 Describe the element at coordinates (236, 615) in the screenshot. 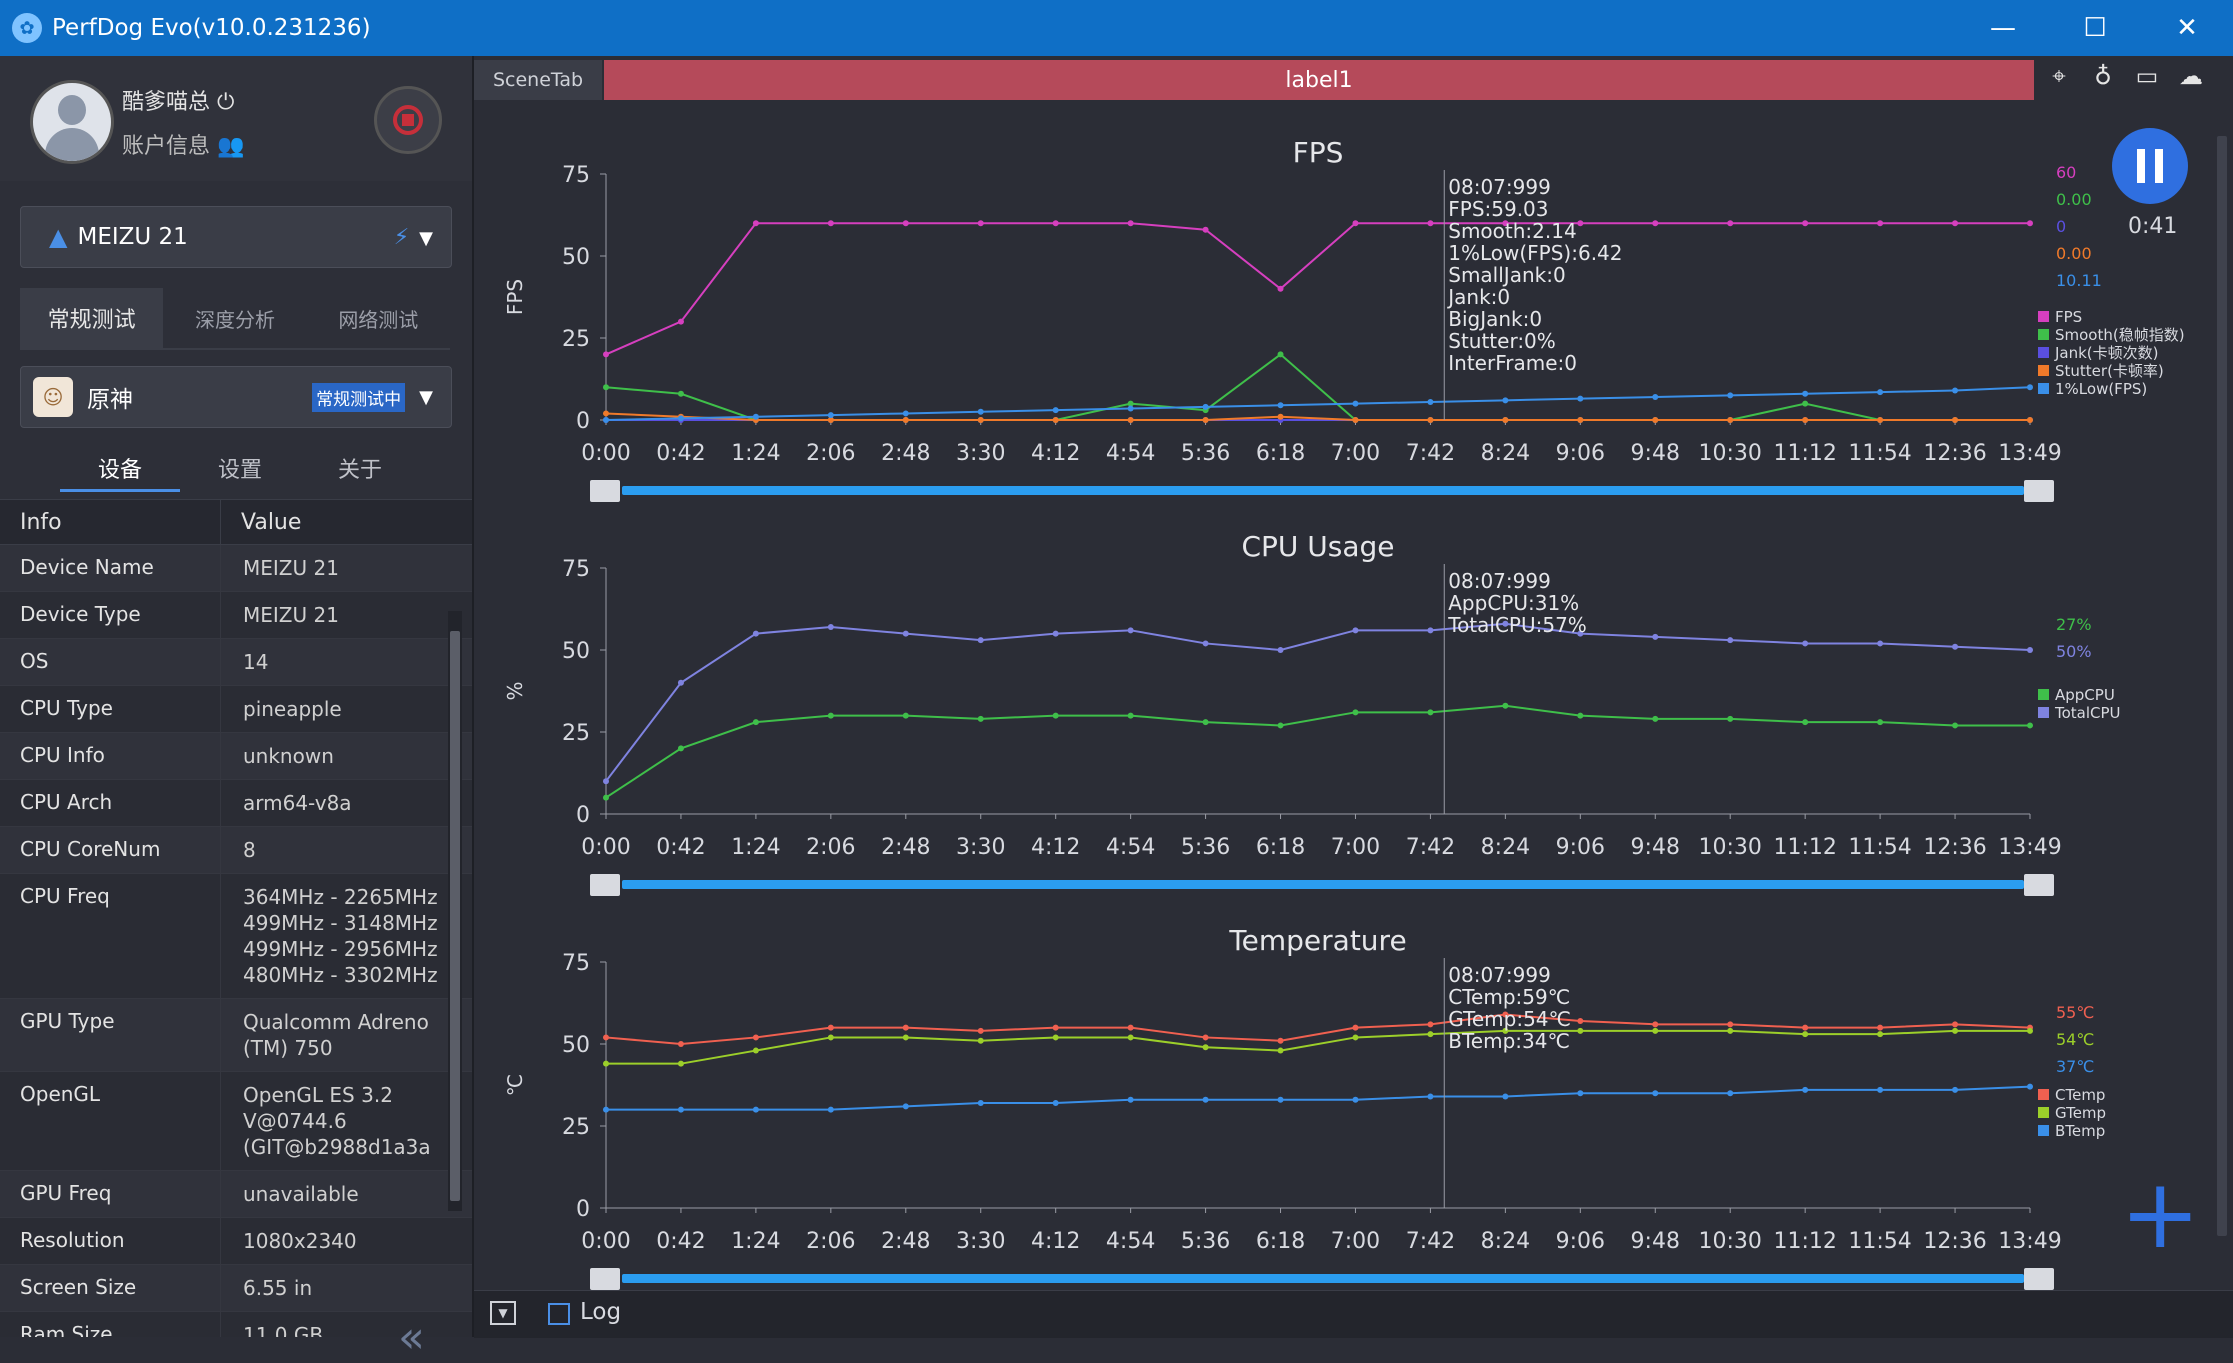

I see `table-row: Device Type MEIZU 21` at that location.